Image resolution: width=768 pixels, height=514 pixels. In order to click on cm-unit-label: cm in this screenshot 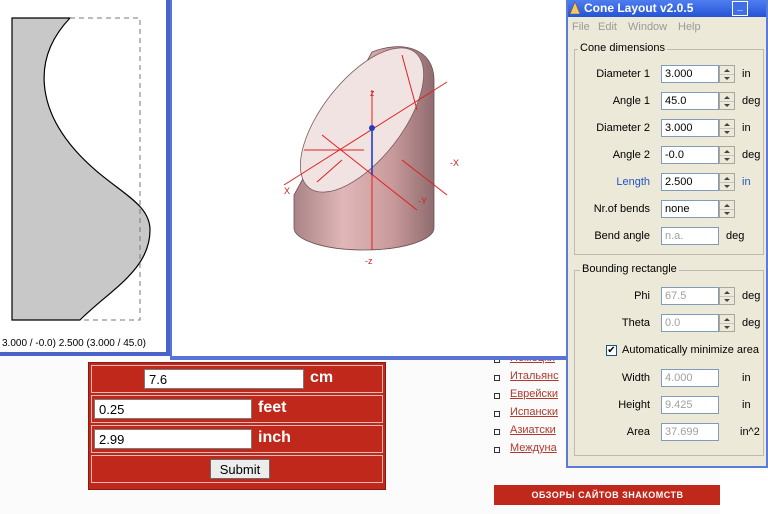, I will do `click(322, 377)`.